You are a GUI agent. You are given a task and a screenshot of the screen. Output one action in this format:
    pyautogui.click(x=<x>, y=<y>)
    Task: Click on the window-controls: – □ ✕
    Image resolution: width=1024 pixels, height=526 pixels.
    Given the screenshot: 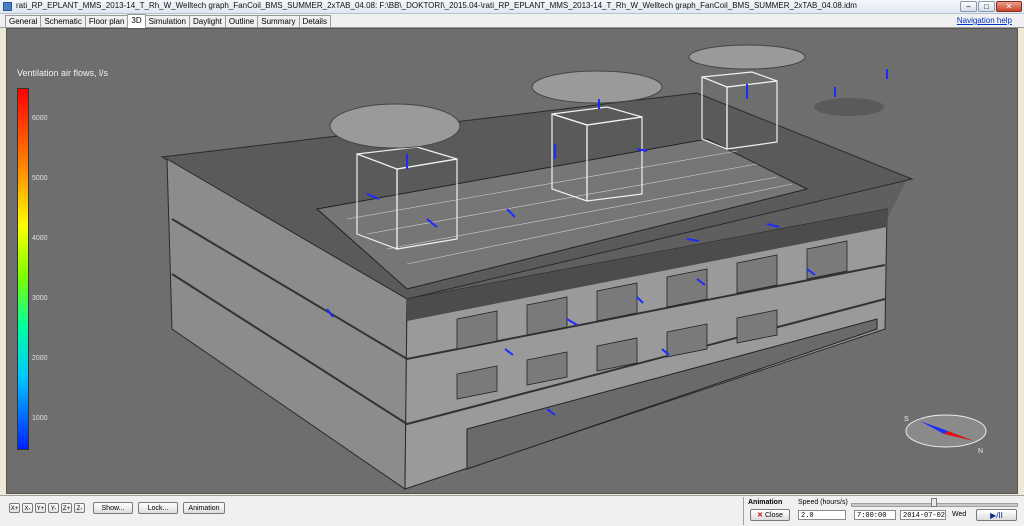 What is the action you would take?
    pyautogui.click(x=991, y=6)
    